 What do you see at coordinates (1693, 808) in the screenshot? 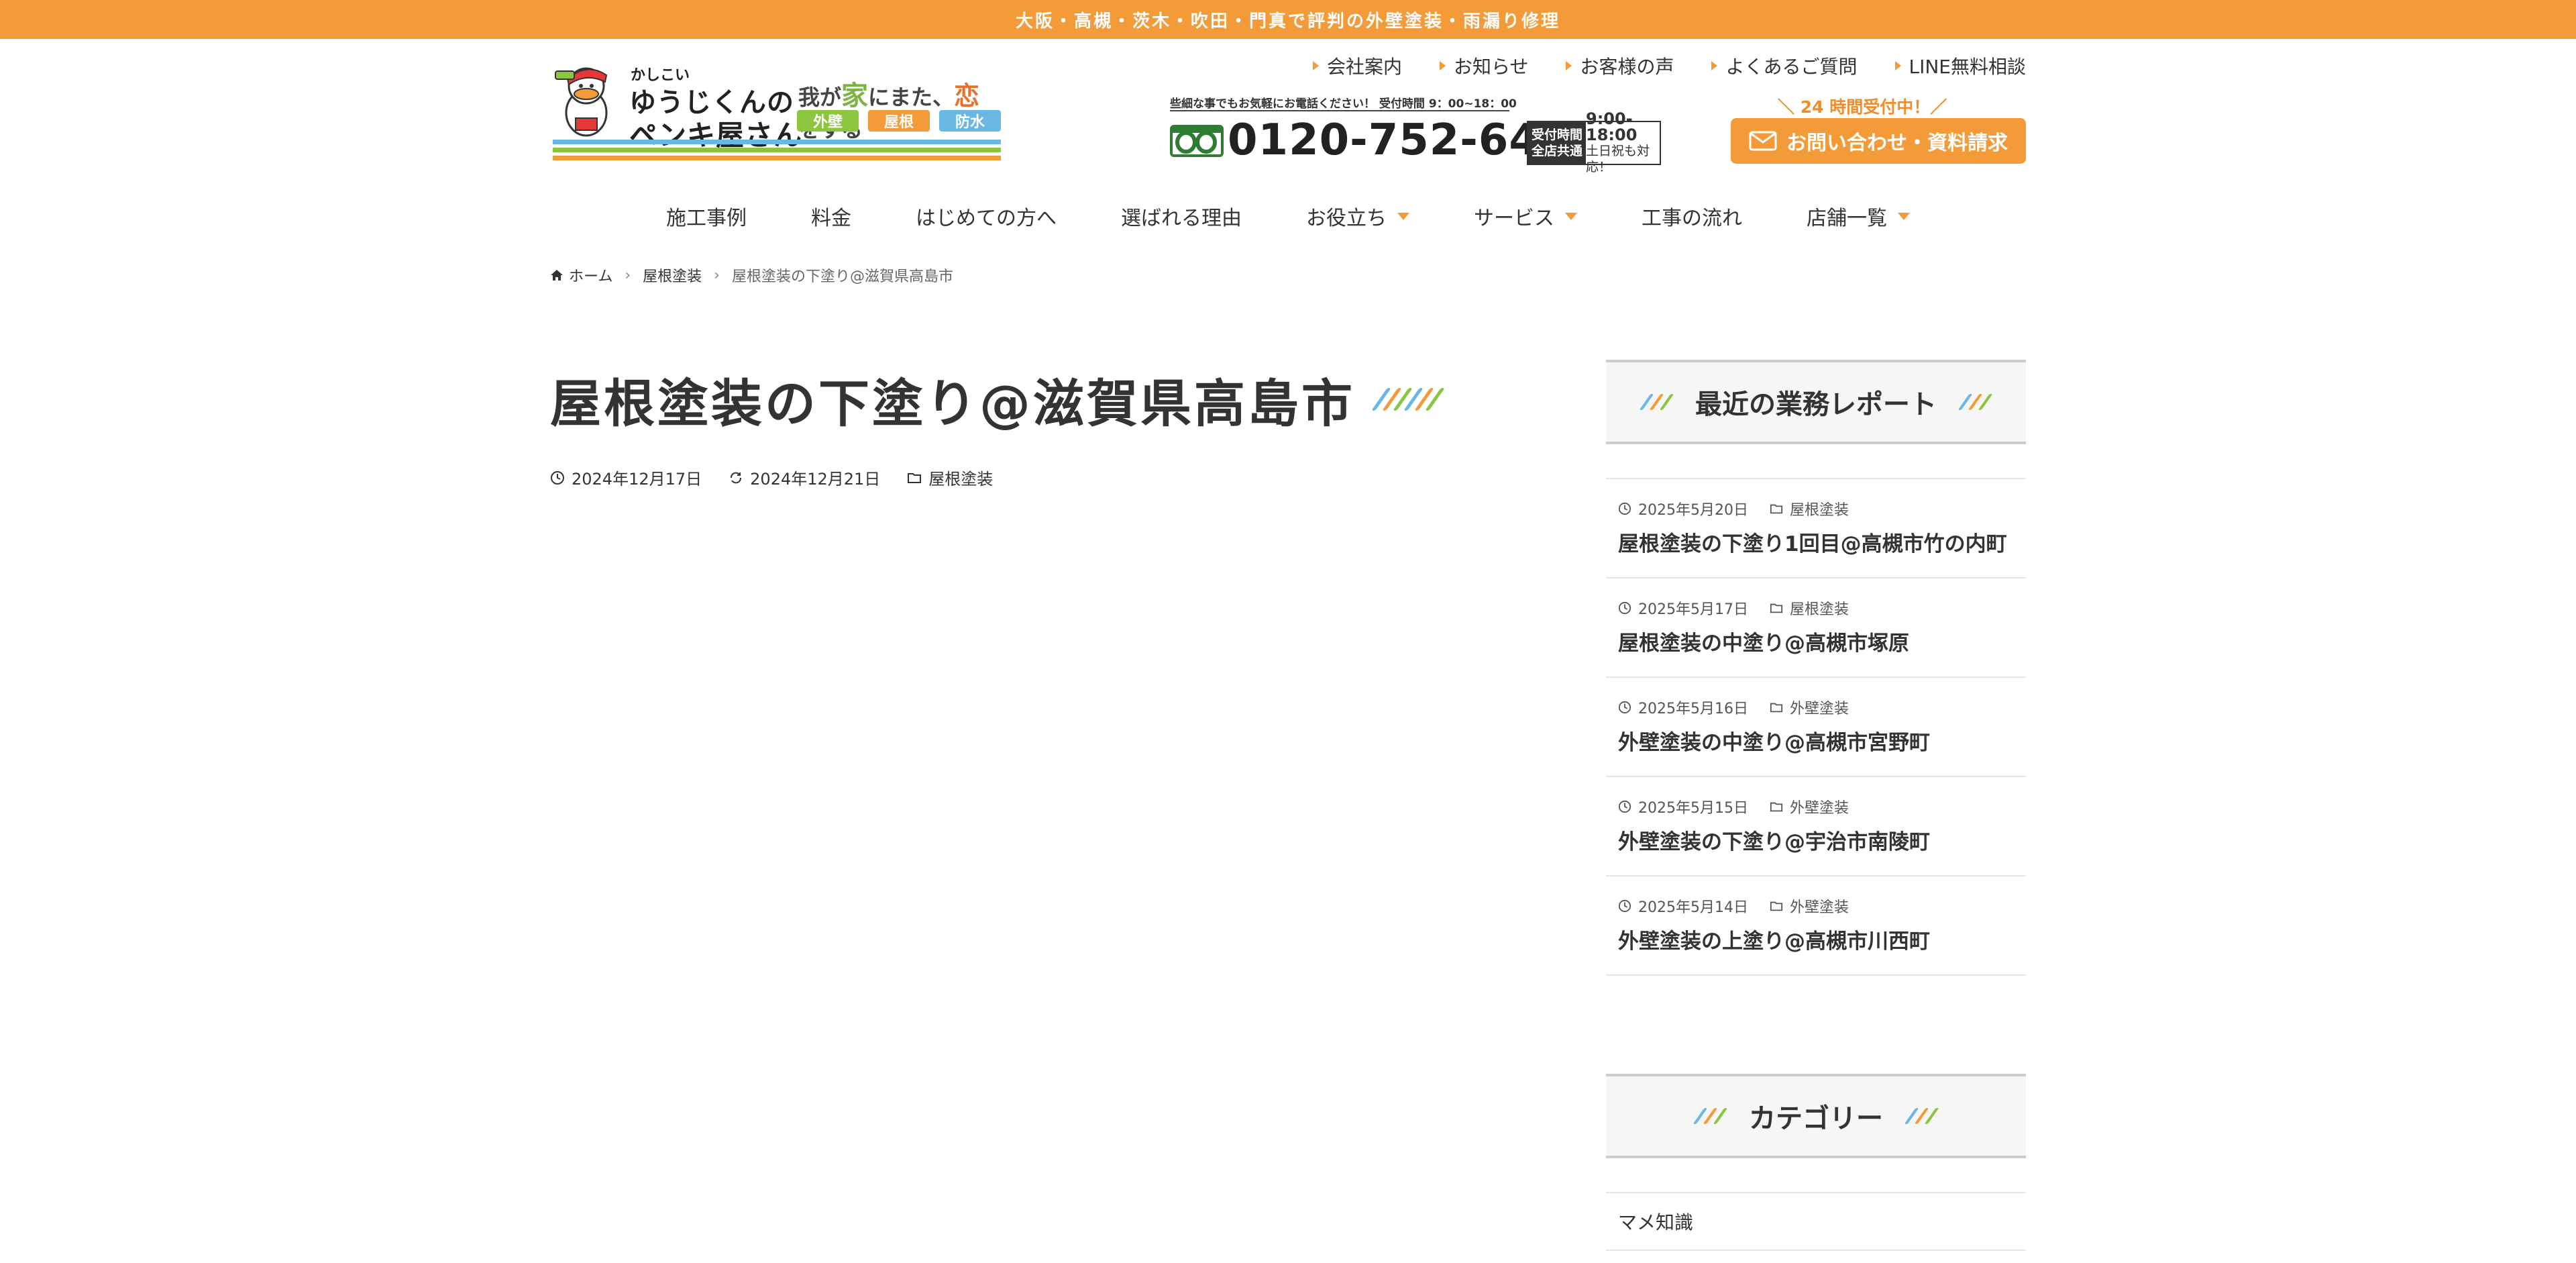
I see `recent-post-date: 2025年5月15日` at bounding box center [1693, 808].